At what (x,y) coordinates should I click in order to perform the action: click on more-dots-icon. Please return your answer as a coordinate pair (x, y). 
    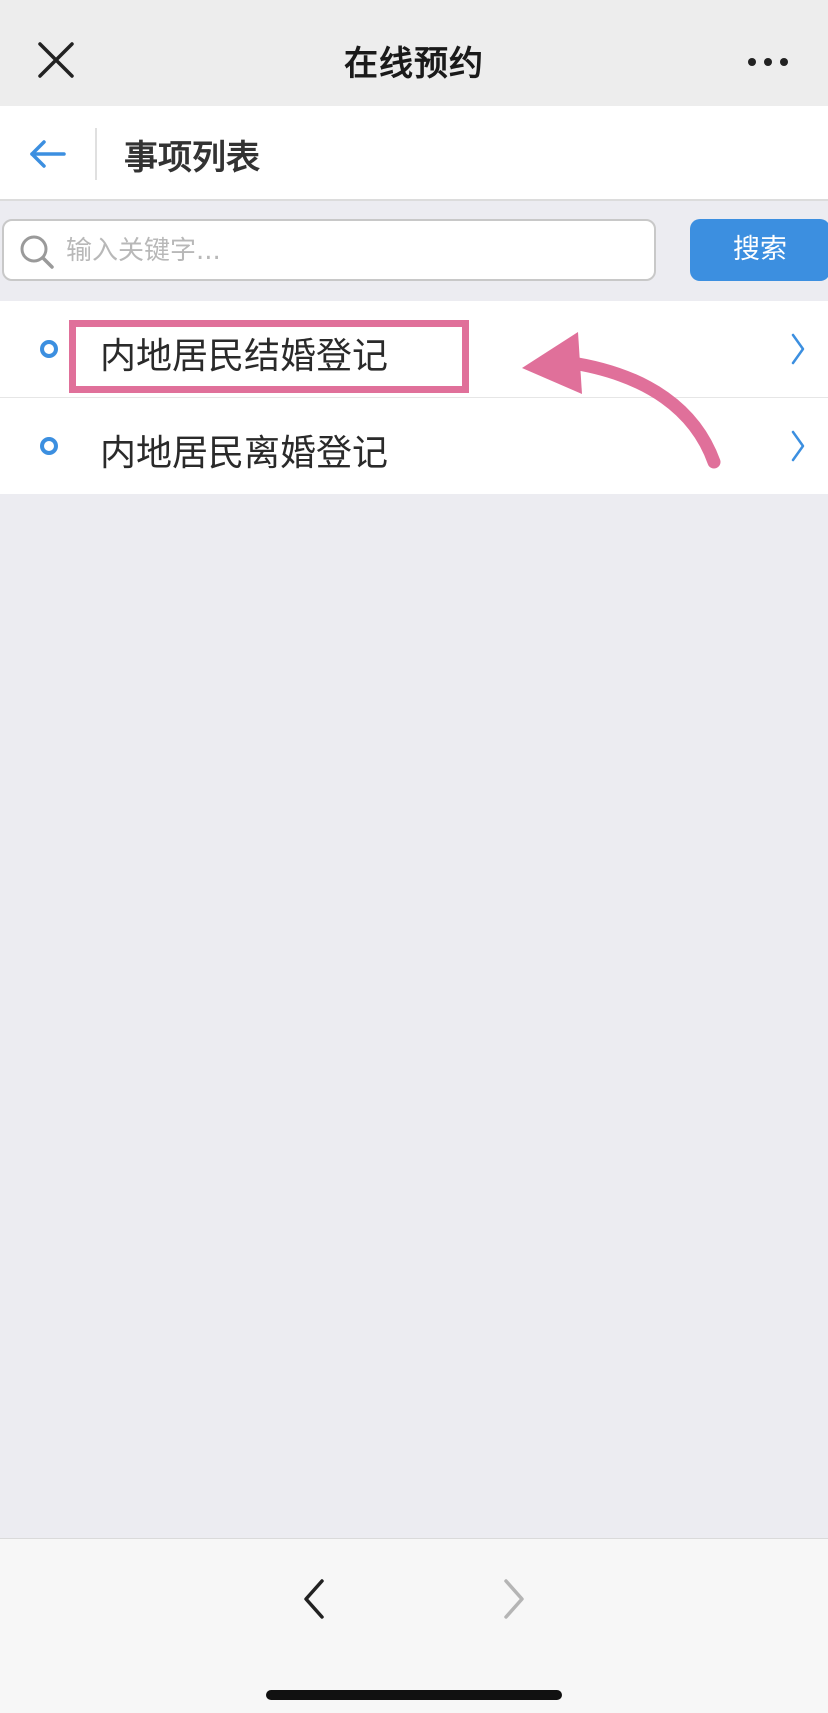
    Looking at the image, I should click on (768, 62).